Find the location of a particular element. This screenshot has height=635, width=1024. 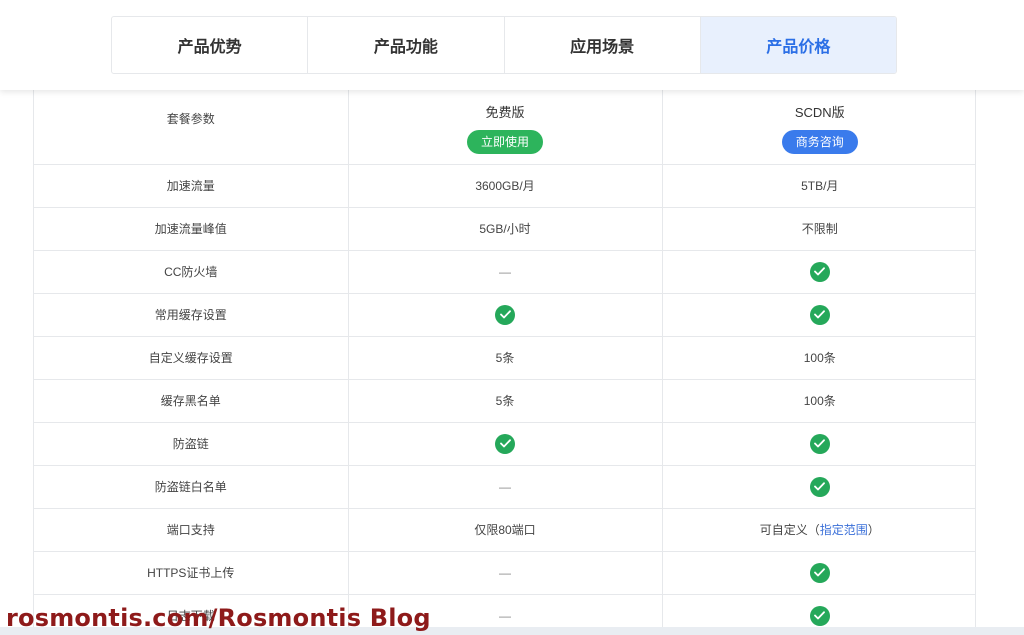

table-row: 防盗链白名单 — is located at coordinates (504, 487).